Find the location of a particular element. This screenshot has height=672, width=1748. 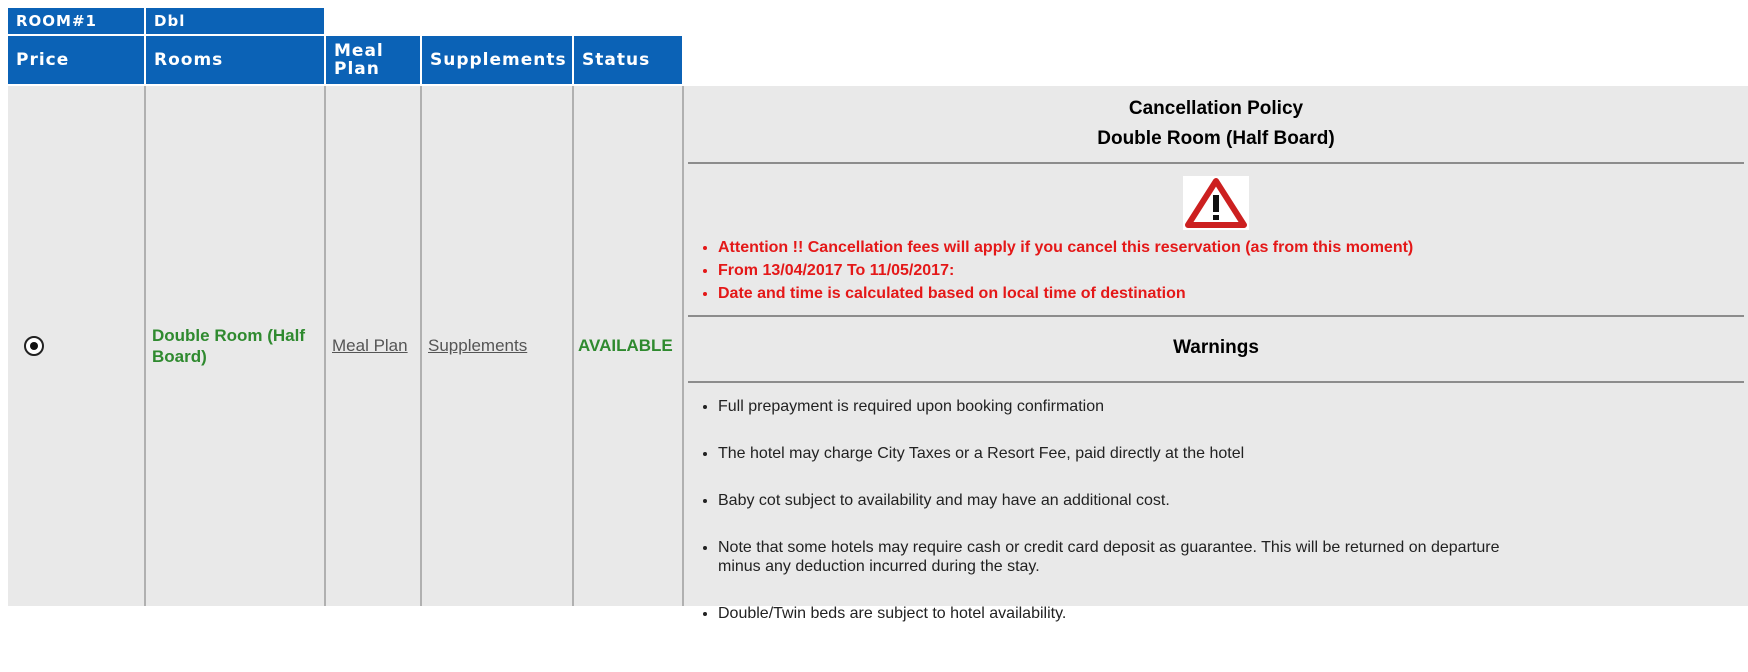

status-cell: AVAILABLE is located at coordinates (628, 346).